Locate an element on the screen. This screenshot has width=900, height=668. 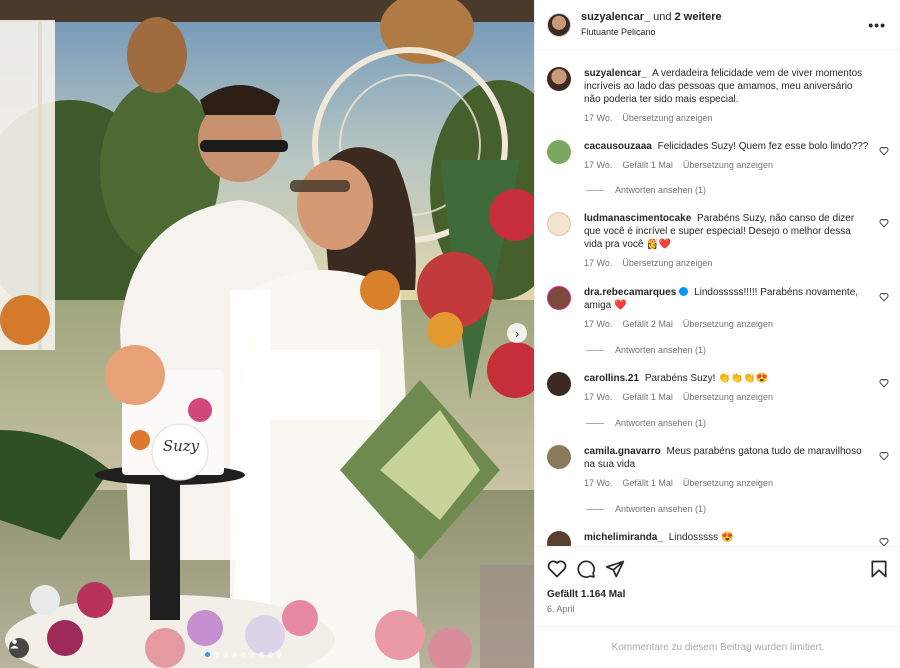
comment-icon is located at coordinates (586, 569).